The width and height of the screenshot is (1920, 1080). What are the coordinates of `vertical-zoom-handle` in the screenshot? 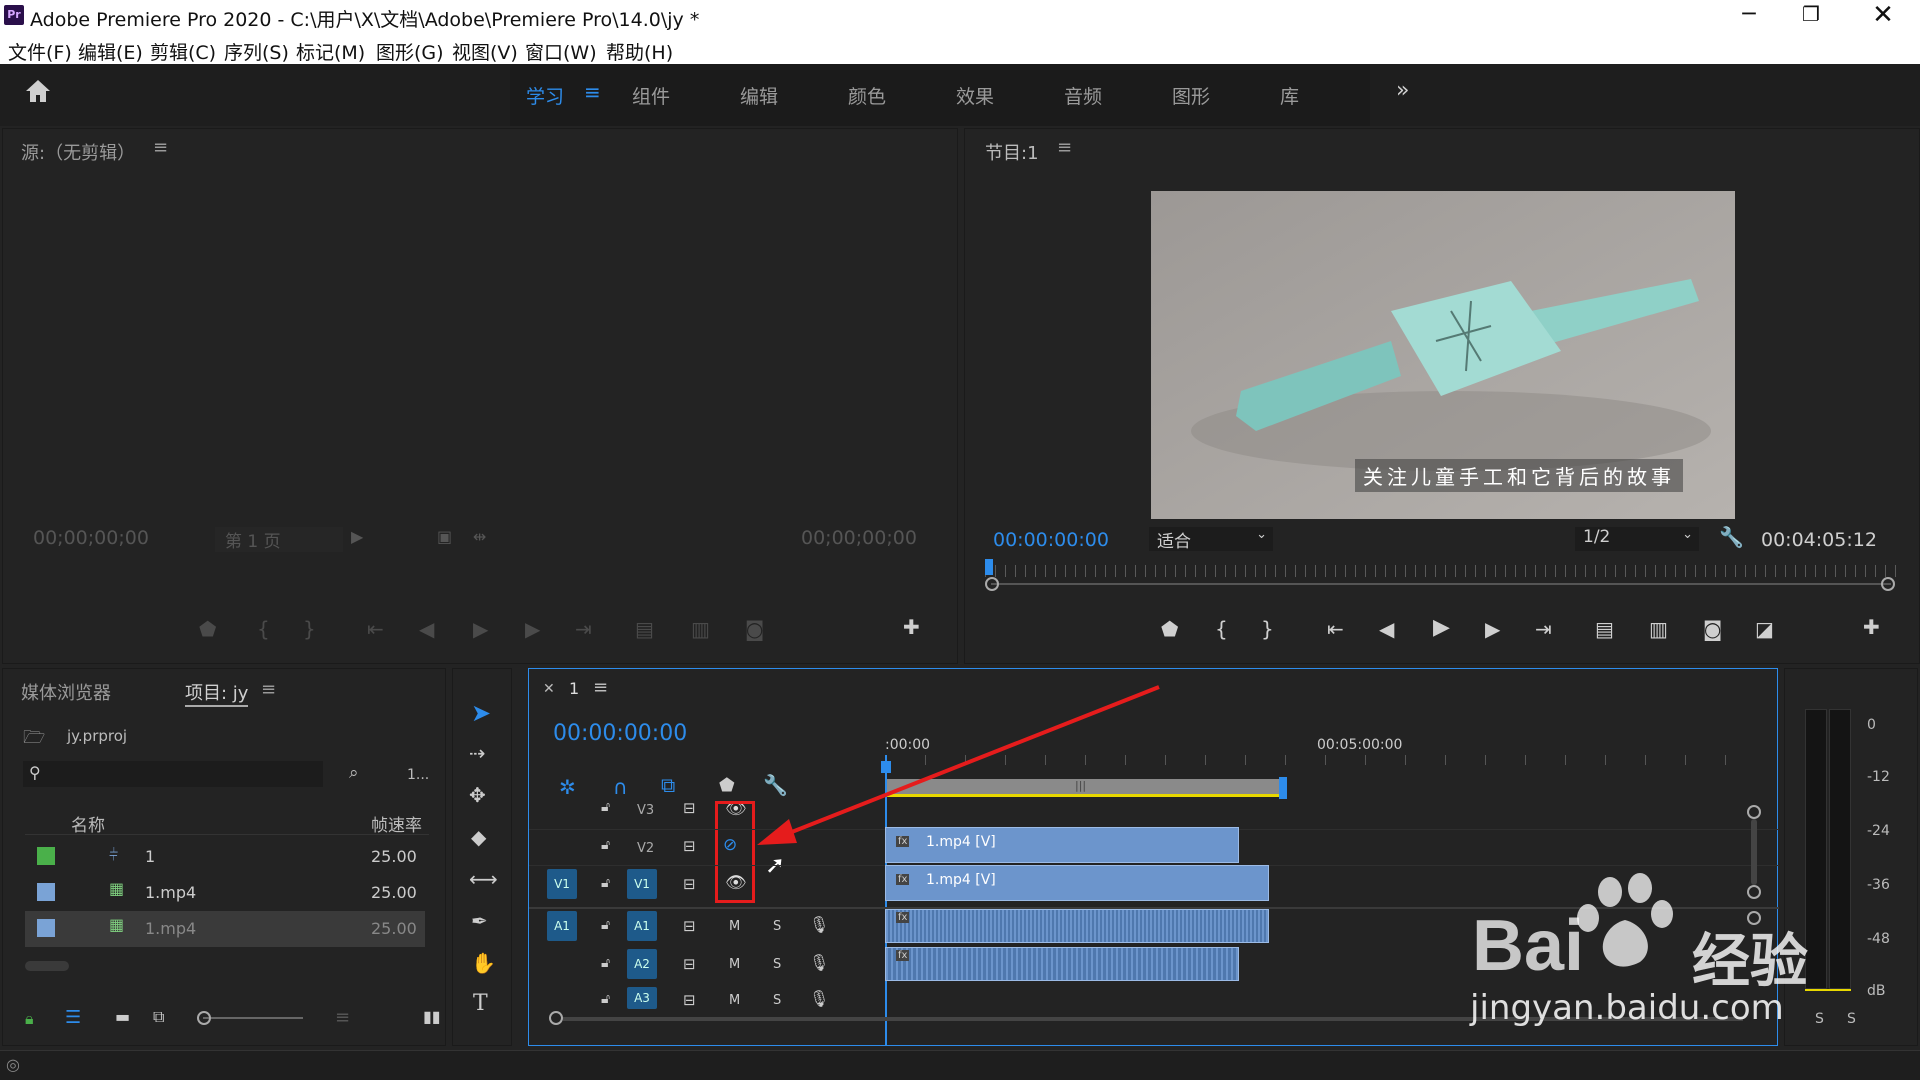 It's located at (1754, 812).